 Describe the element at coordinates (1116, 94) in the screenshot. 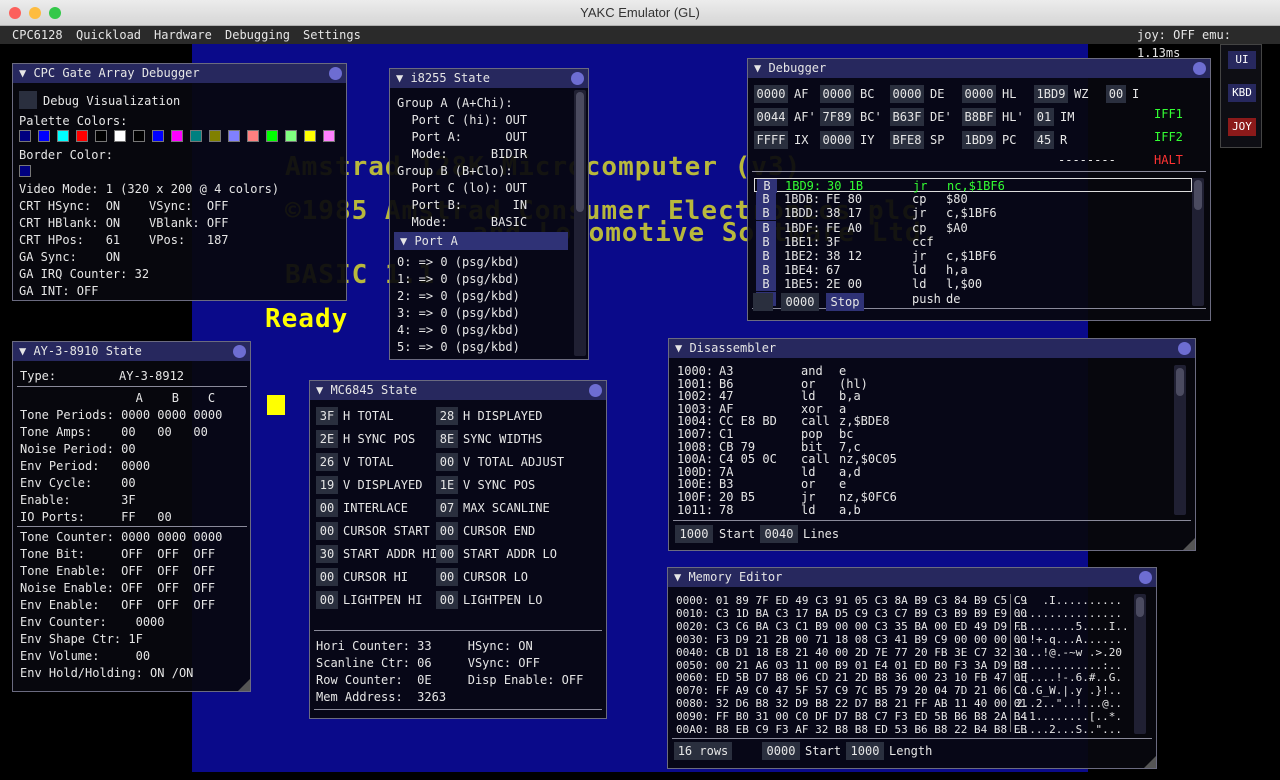

I see `register-value: 00` at that location.